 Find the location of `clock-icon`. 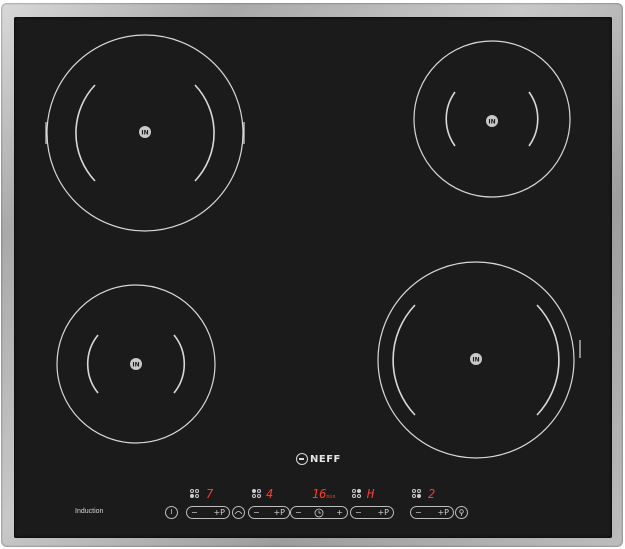

clock-icon is located at coordinates (319, 513).